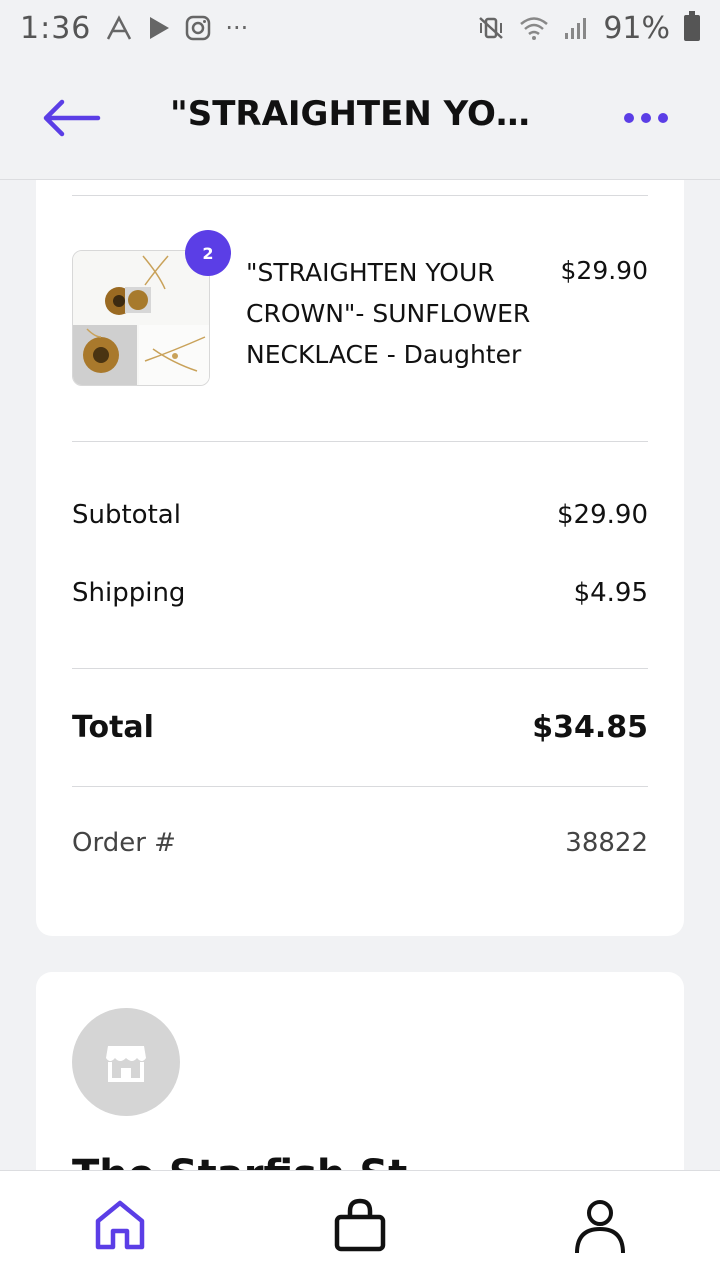 The width and height of the screenshot is (720, 1280). Describe the element at coordinates (576, 28) in the screenshot. I see `signal-icon` at that location.